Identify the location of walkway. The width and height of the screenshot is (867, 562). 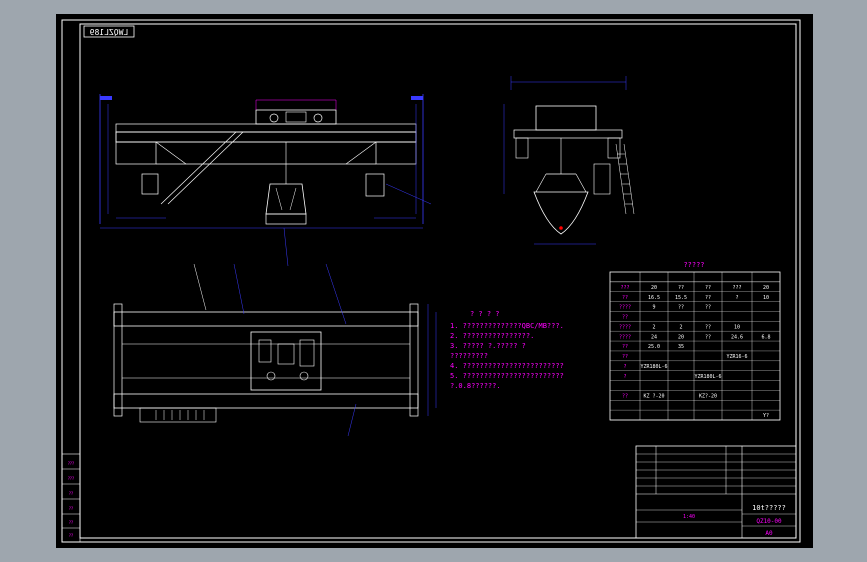
(178, 415).